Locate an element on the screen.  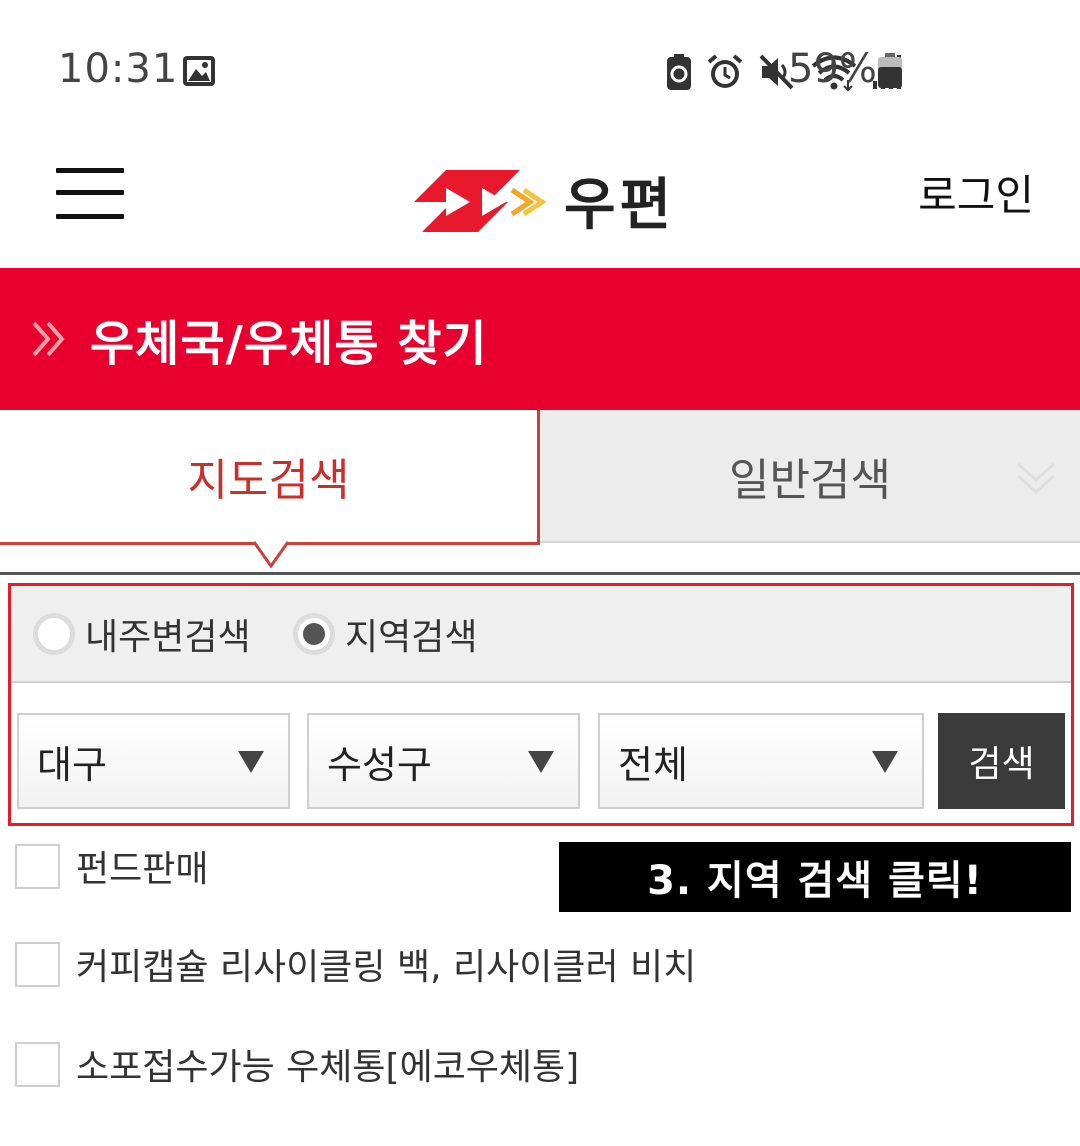
divider is located at coordinates (540, 573).